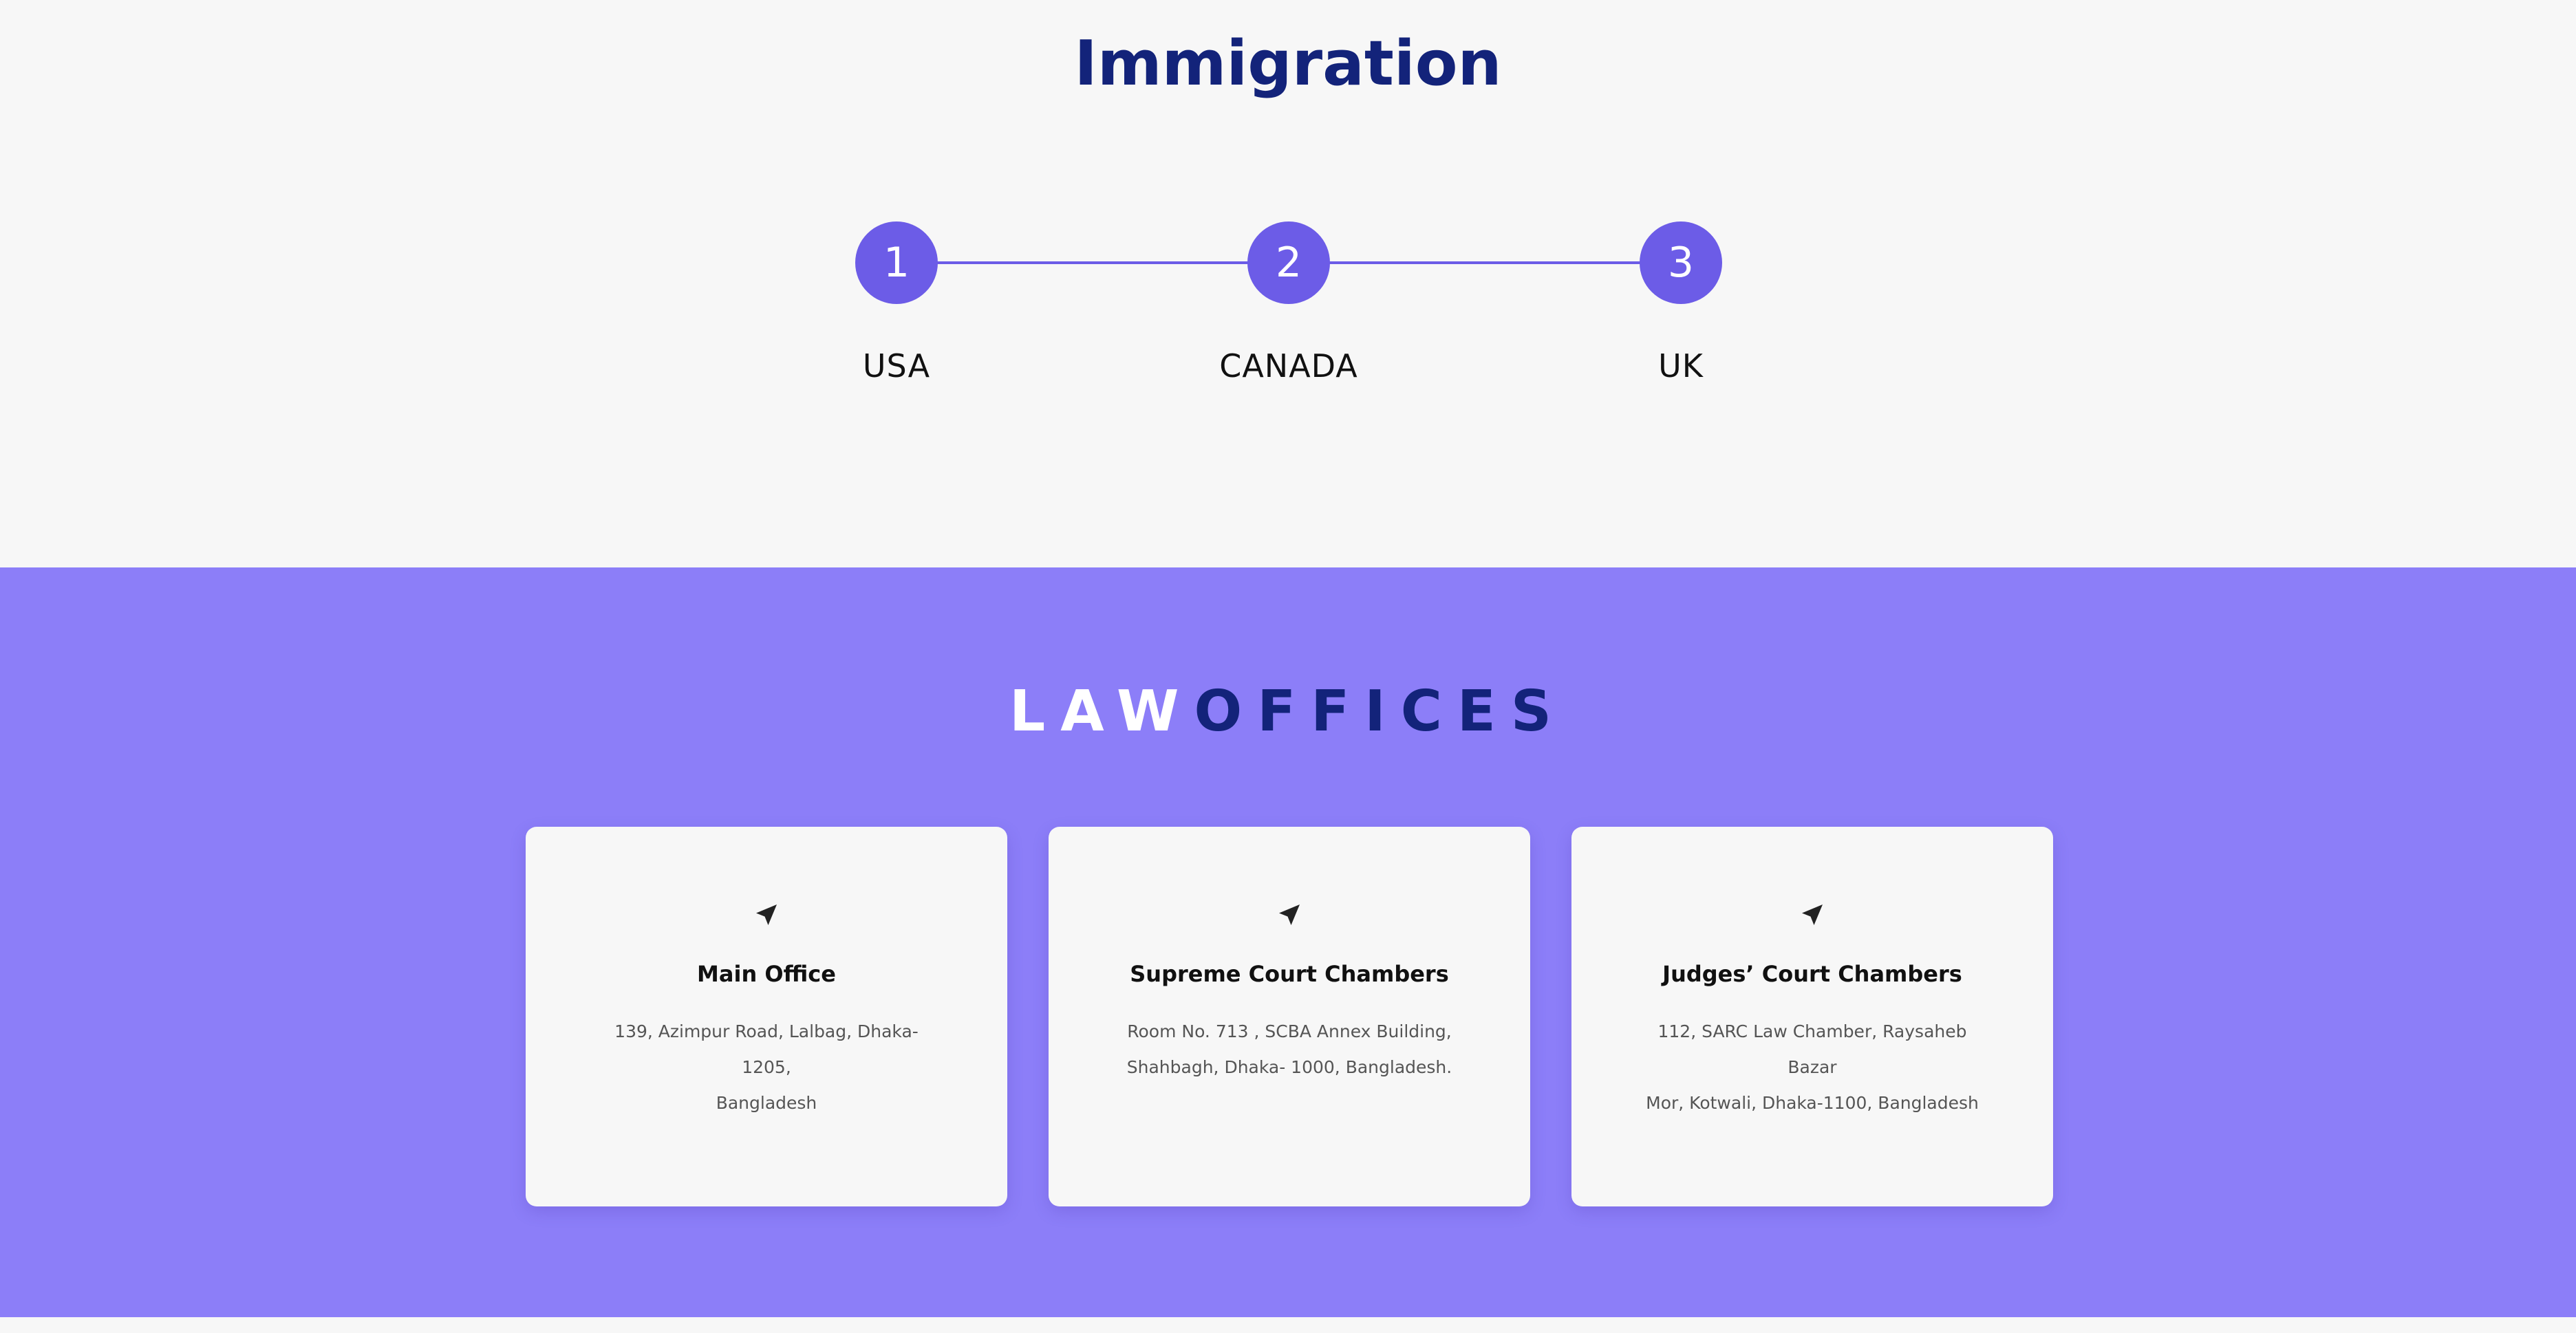 The image size is (2576, 1333). What do you see at coordinates (1812, 1049) in the screenshot?
I see `office-address-line: 112, SARC Law Chamber, Raysaheb Bazar` at bounding box center [1812, 1049].